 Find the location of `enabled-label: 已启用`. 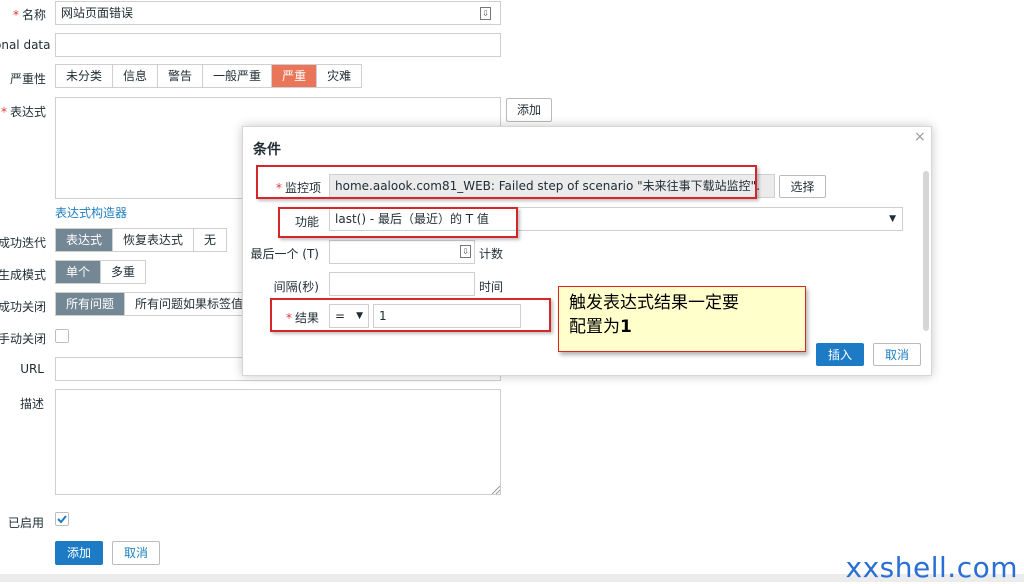

enabled-label: 已启用 is located at coordinates (25, 523).